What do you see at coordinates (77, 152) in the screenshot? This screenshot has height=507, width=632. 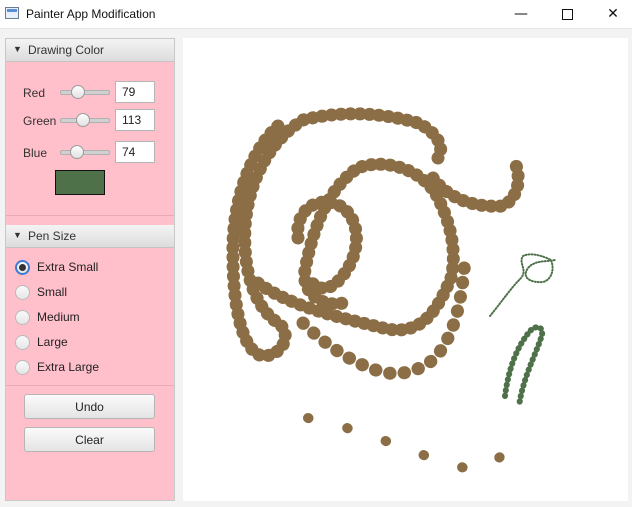 I see `blue-slider-thumb` at bounding box center [77, 152].